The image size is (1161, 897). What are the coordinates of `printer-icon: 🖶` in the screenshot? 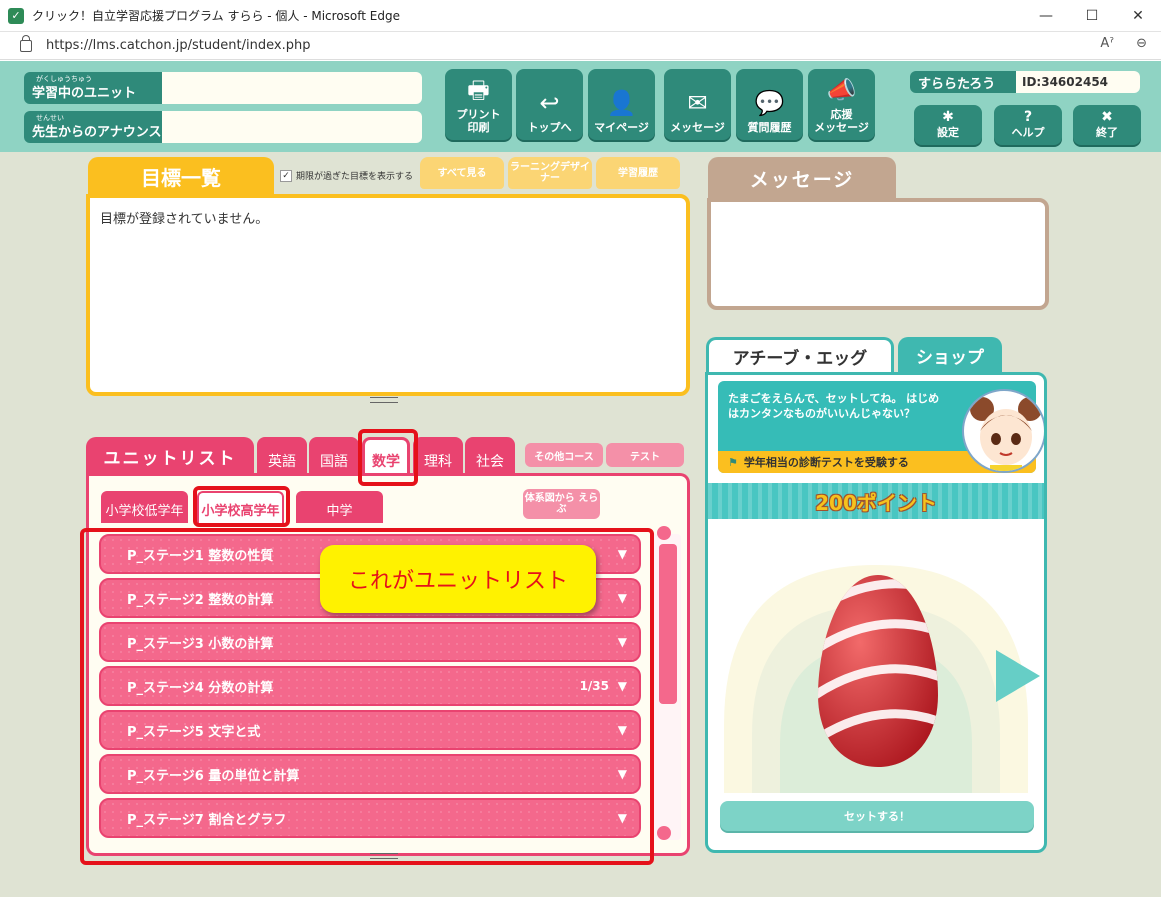 It's located at (478, 90).